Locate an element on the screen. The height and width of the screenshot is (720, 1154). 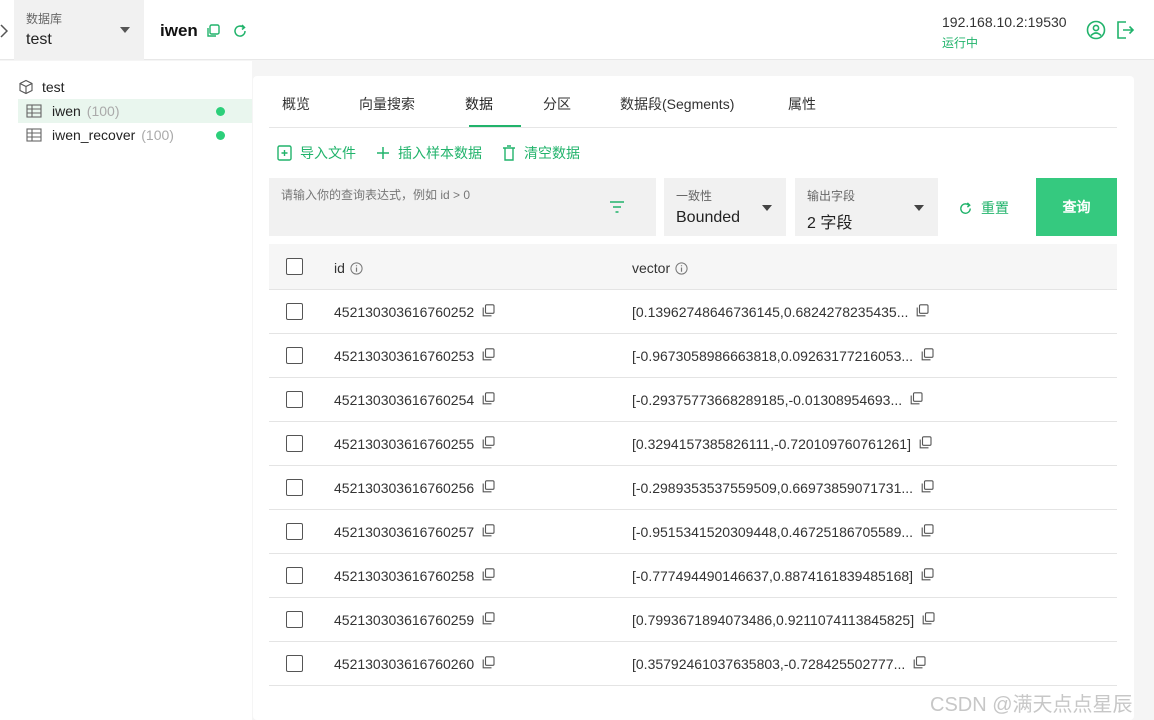
logout-icon is located at coordinates (1125, 32).